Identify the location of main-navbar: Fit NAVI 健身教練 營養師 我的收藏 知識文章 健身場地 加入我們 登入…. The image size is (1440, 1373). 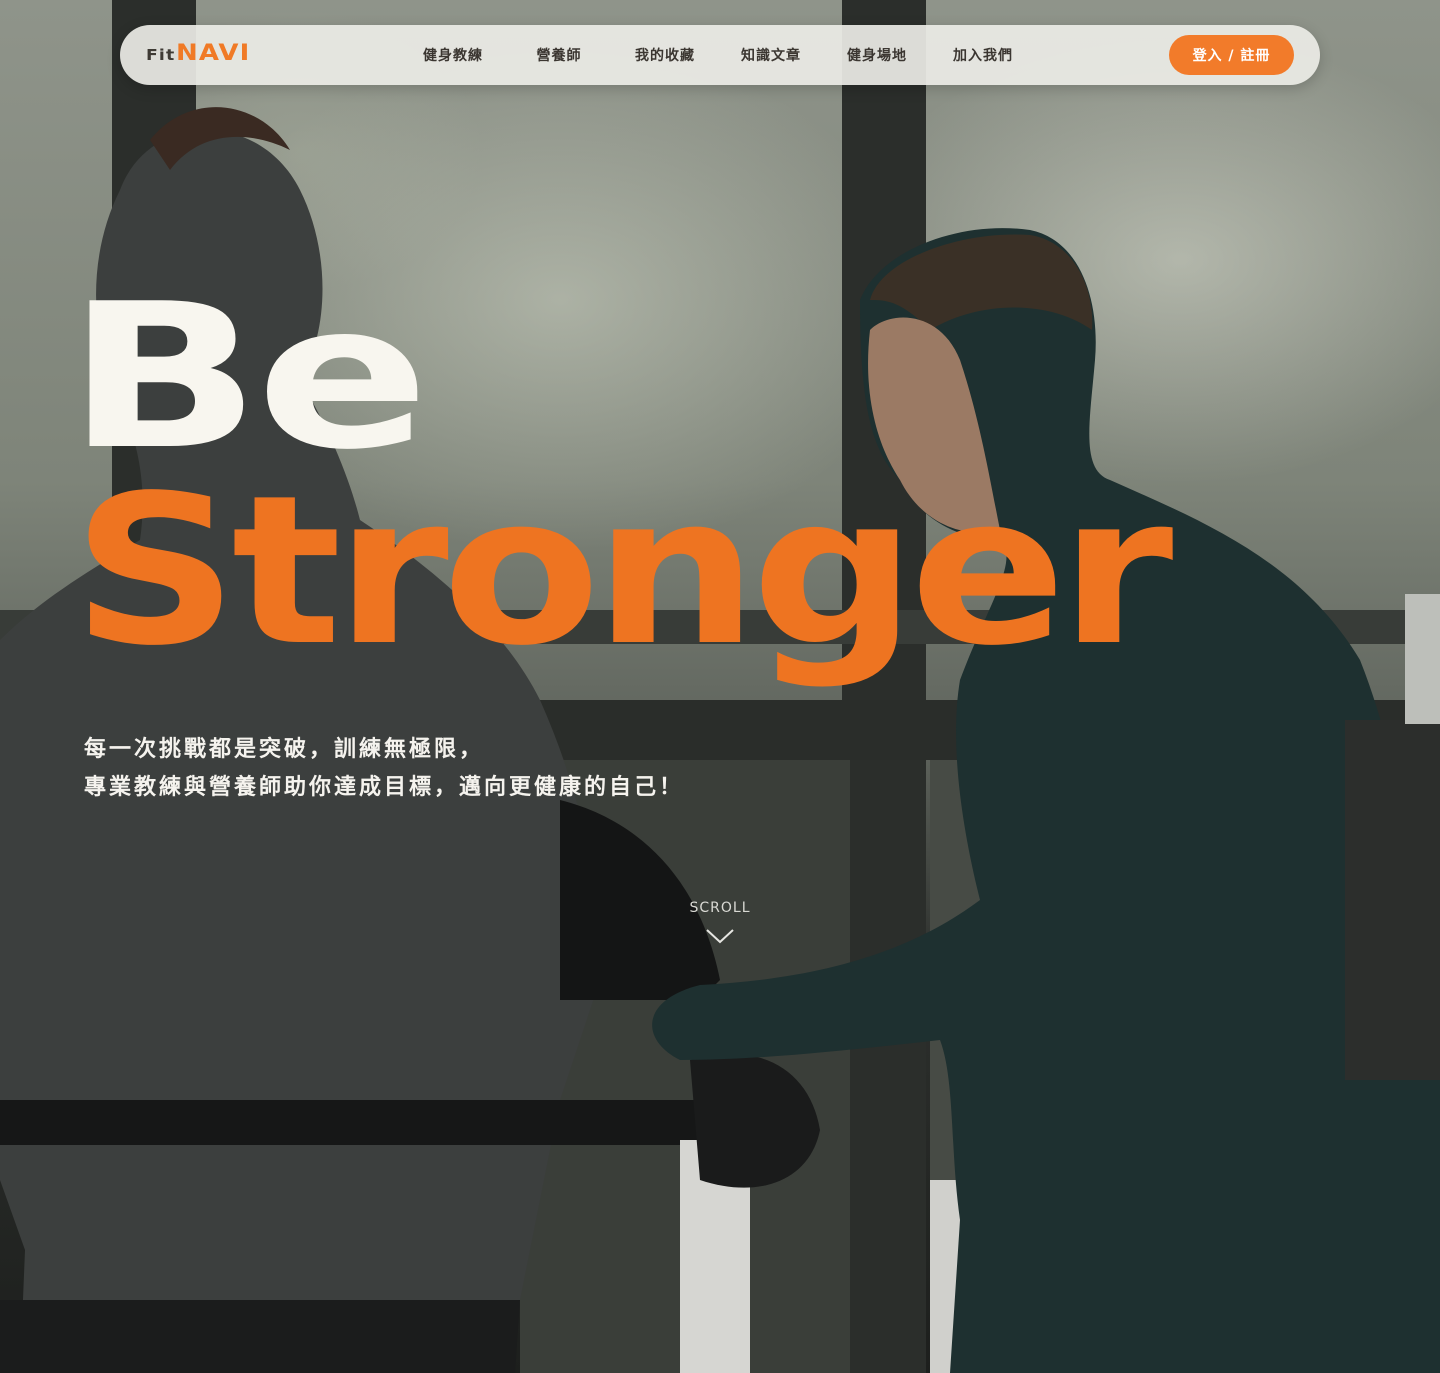
(720, 55).